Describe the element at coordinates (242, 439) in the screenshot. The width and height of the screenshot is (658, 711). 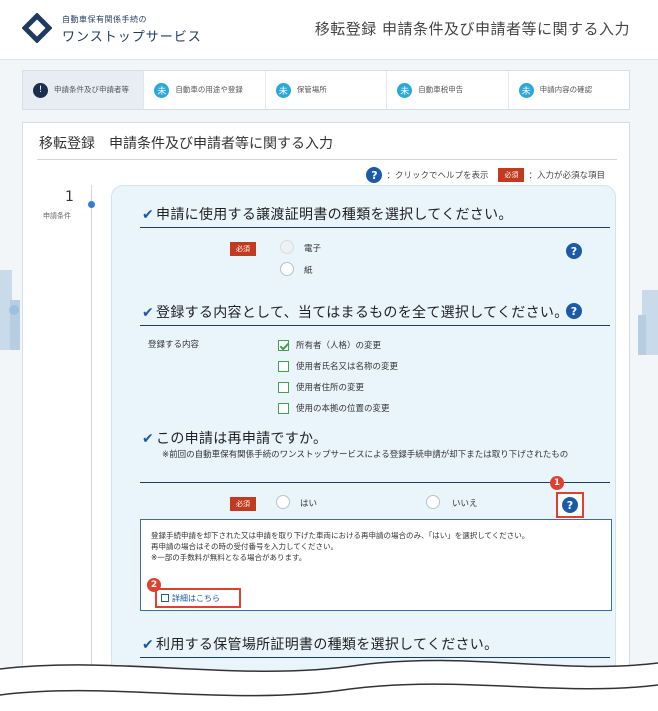
I see `section-heading-text: この申請は再申請ですか。` at that location.